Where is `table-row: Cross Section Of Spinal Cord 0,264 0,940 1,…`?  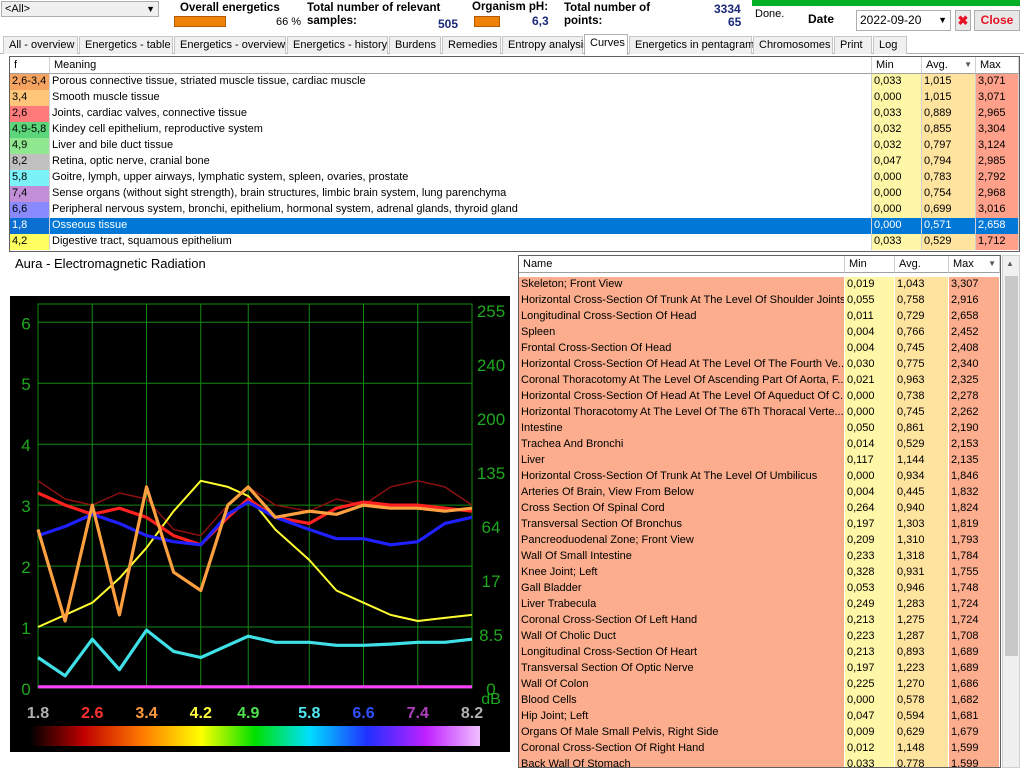 table-row: Cross Section Of Spinal Cord 0,264 0,940 1,… is located at coordinates (759, 509).